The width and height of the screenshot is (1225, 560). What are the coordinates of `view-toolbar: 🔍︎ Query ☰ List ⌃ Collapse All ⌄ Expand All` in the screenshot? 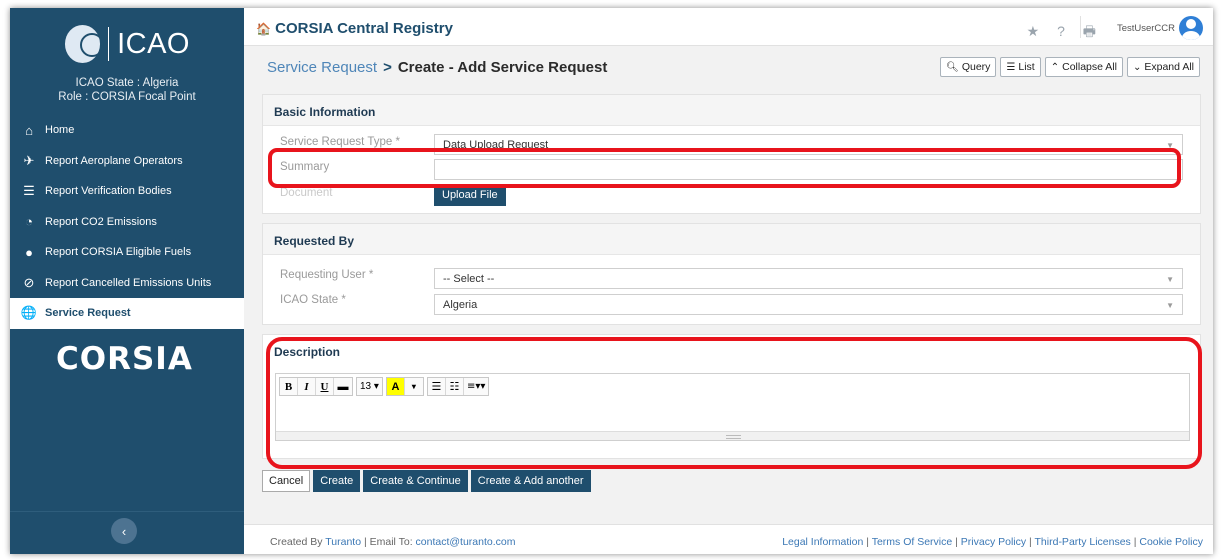 It's located at (1070, 67).